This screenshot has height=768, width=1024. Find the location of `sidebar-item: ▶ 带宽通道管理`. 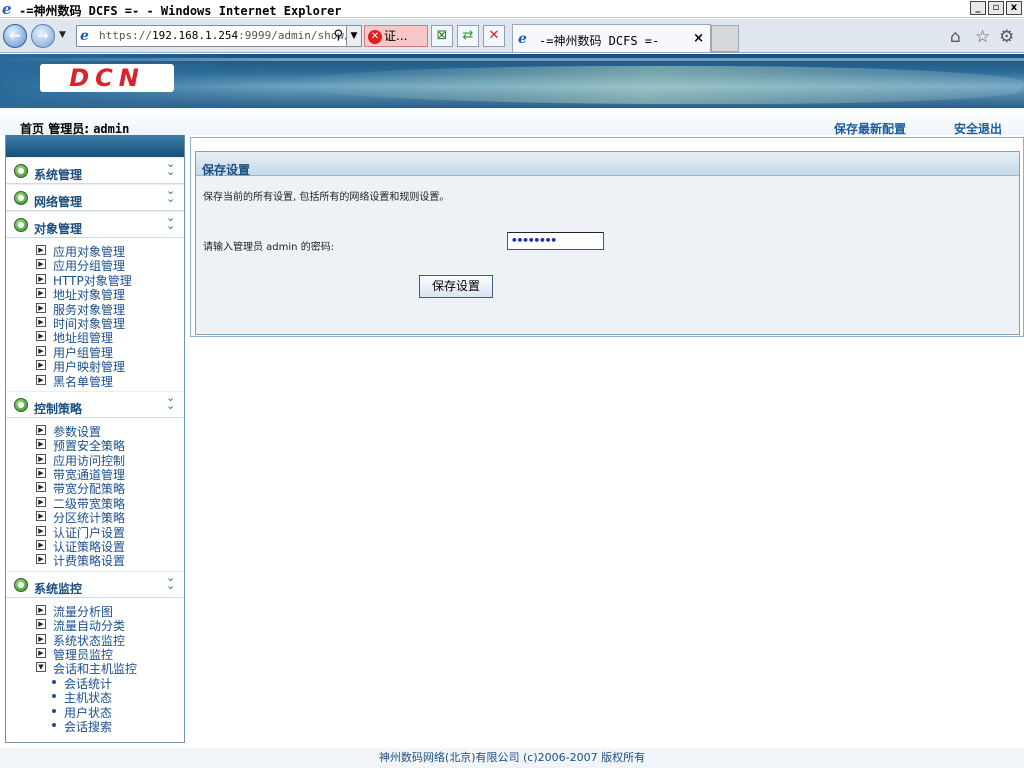

sidebar-item: ▶ 带宽通道管理 is located at coordinates (95, 474).